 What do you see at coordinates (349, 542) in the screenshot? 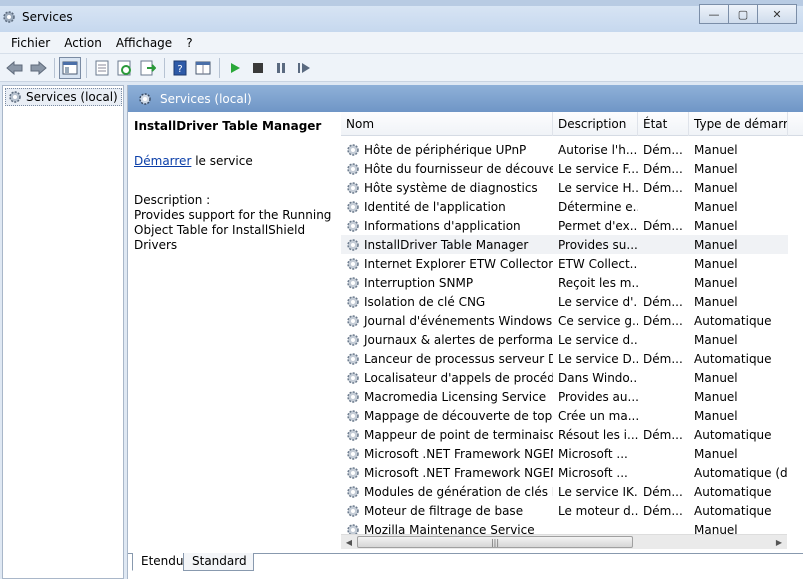
I see `scroll-left-icon: ◀` at bounding box center [349, 542].